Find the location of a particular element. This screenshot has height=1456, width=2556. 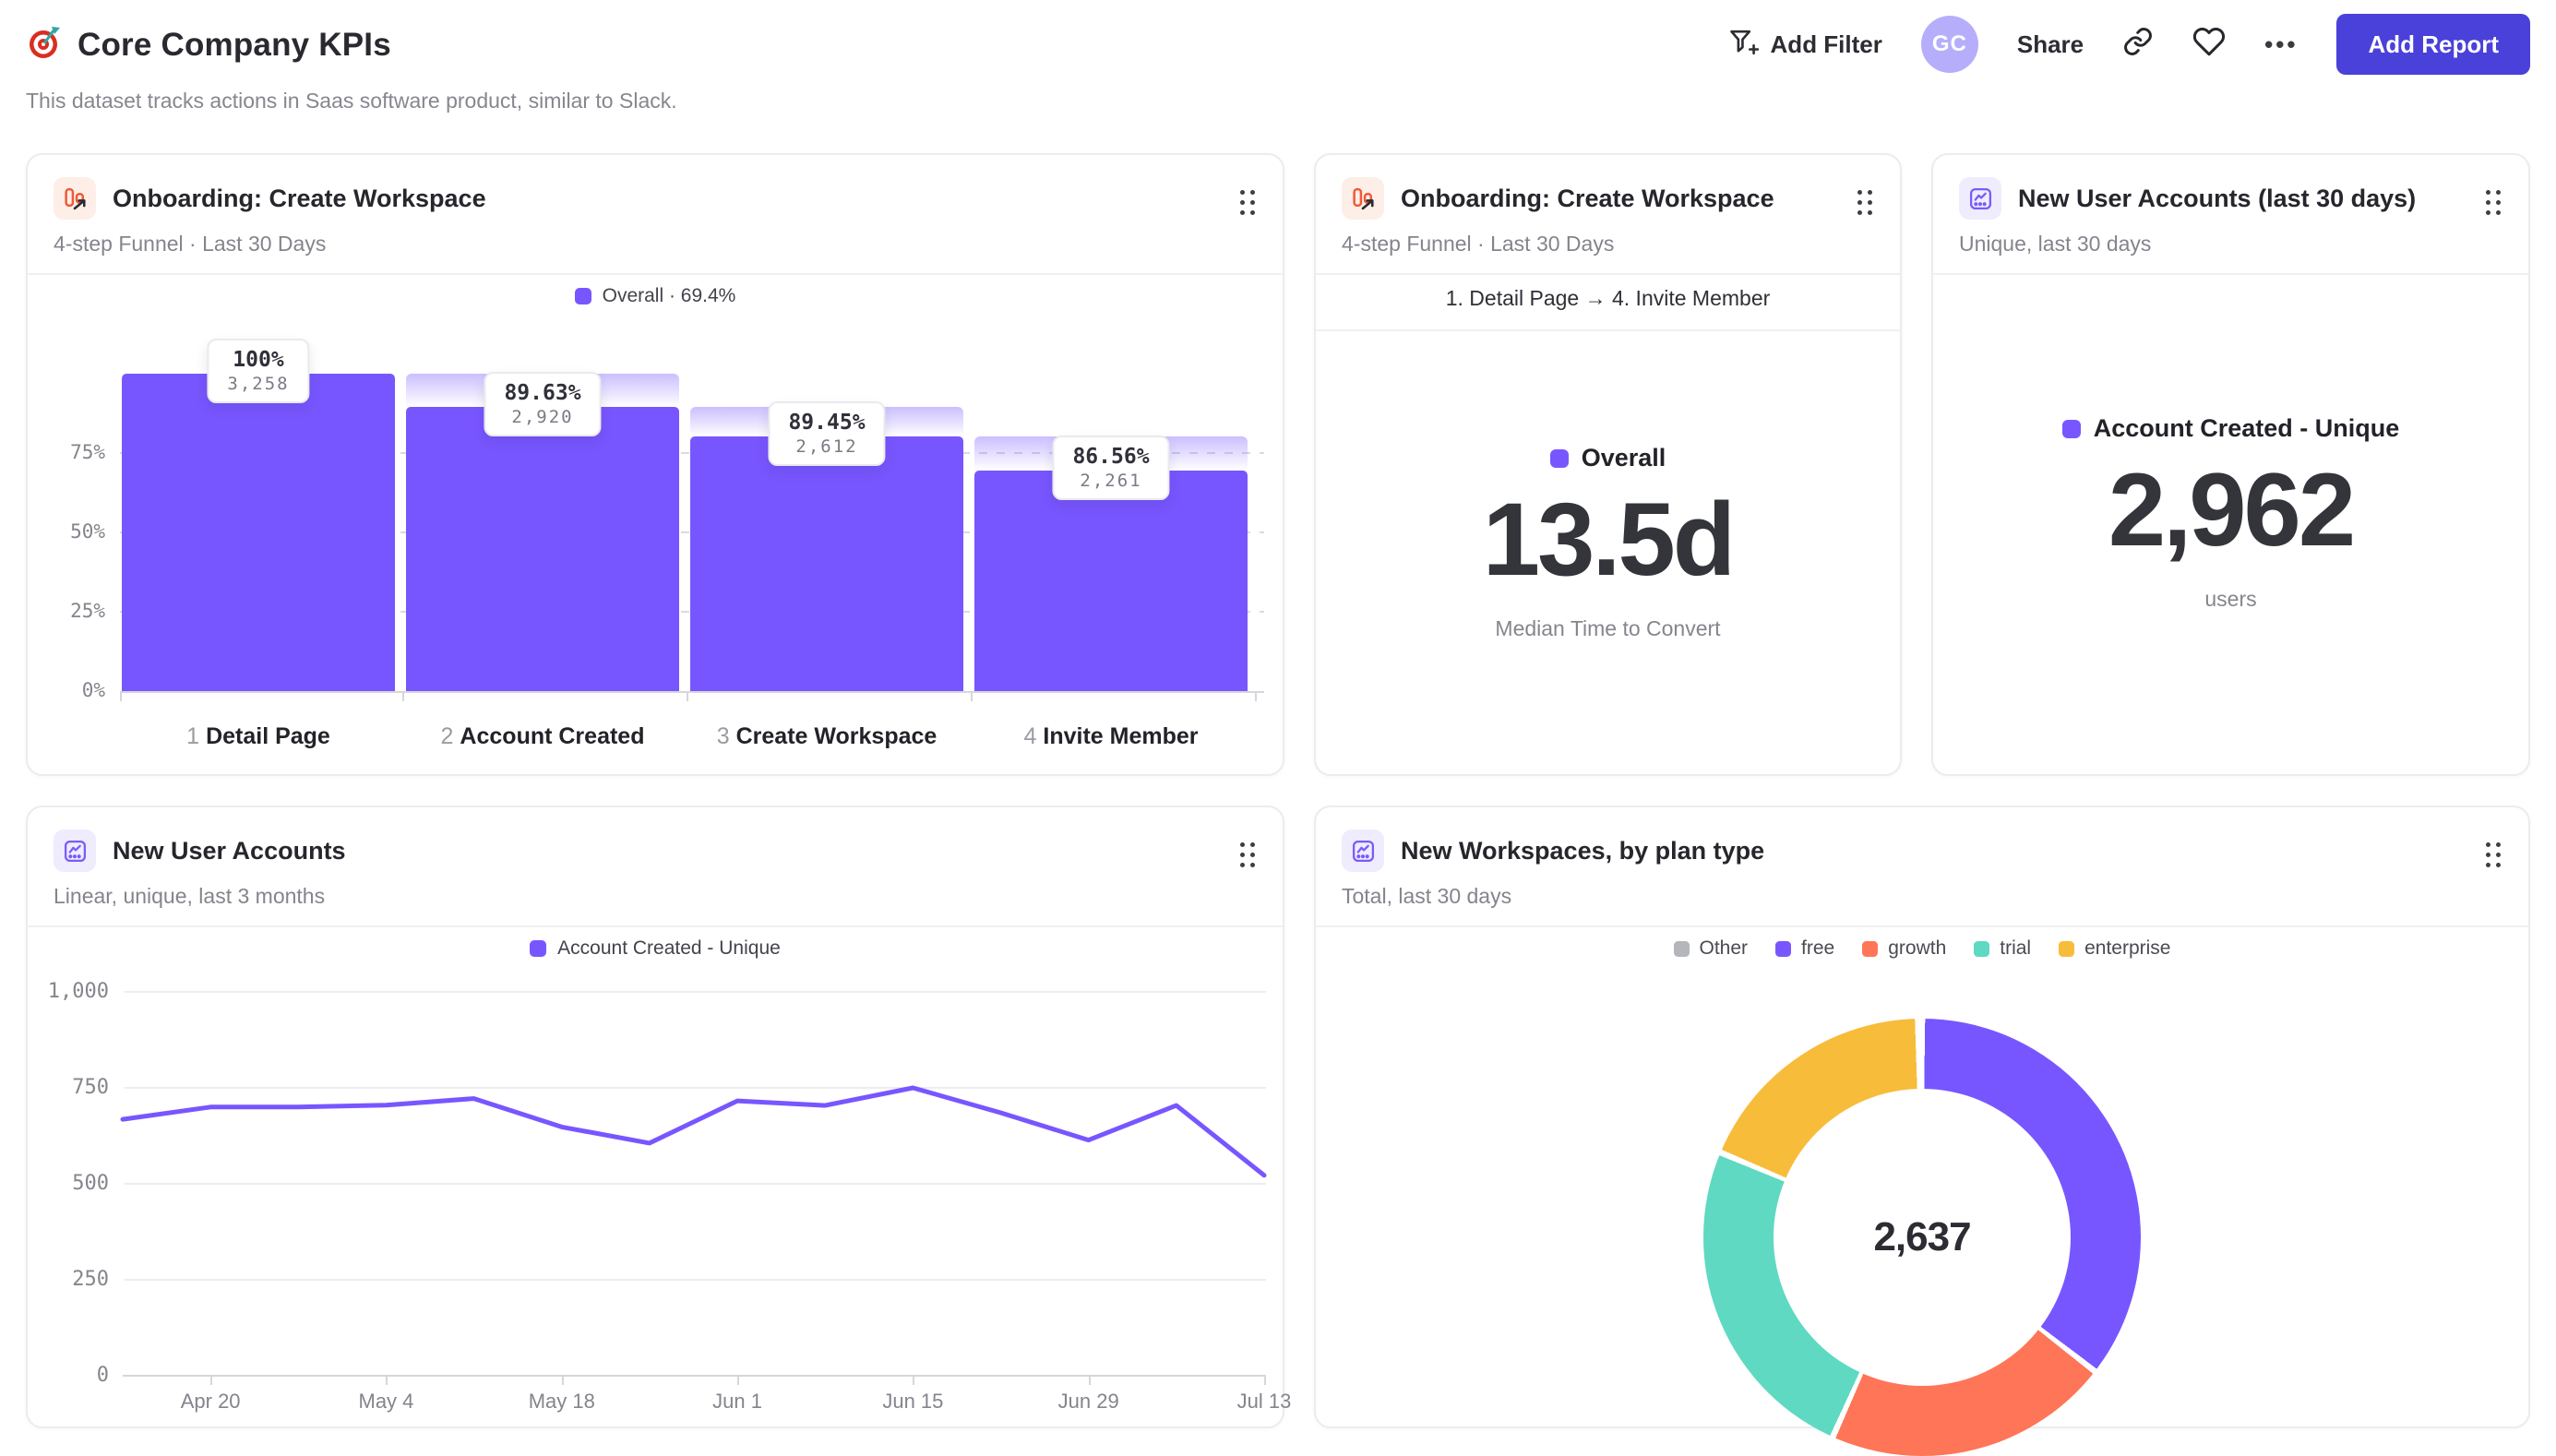

favorite-button is located at coordinates (2209, 45).